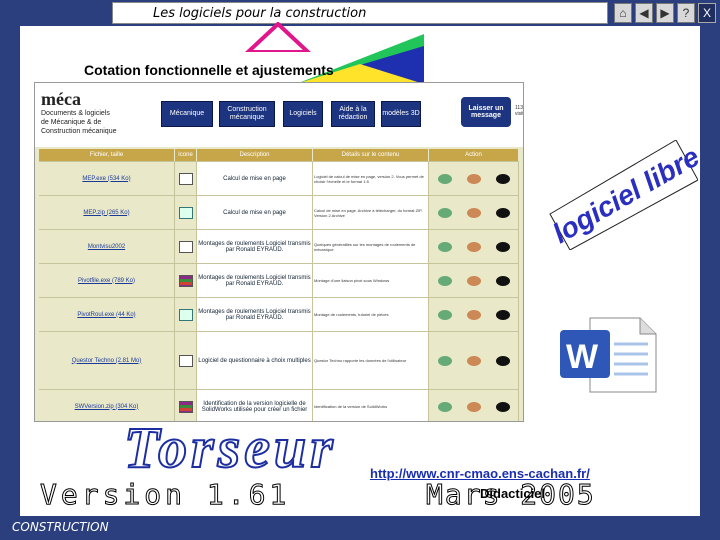 This screenshot has height=540, width=720. Describe the element at coordinates (186, 155) in the screenshot. I see `column-header: Icone` at that location.